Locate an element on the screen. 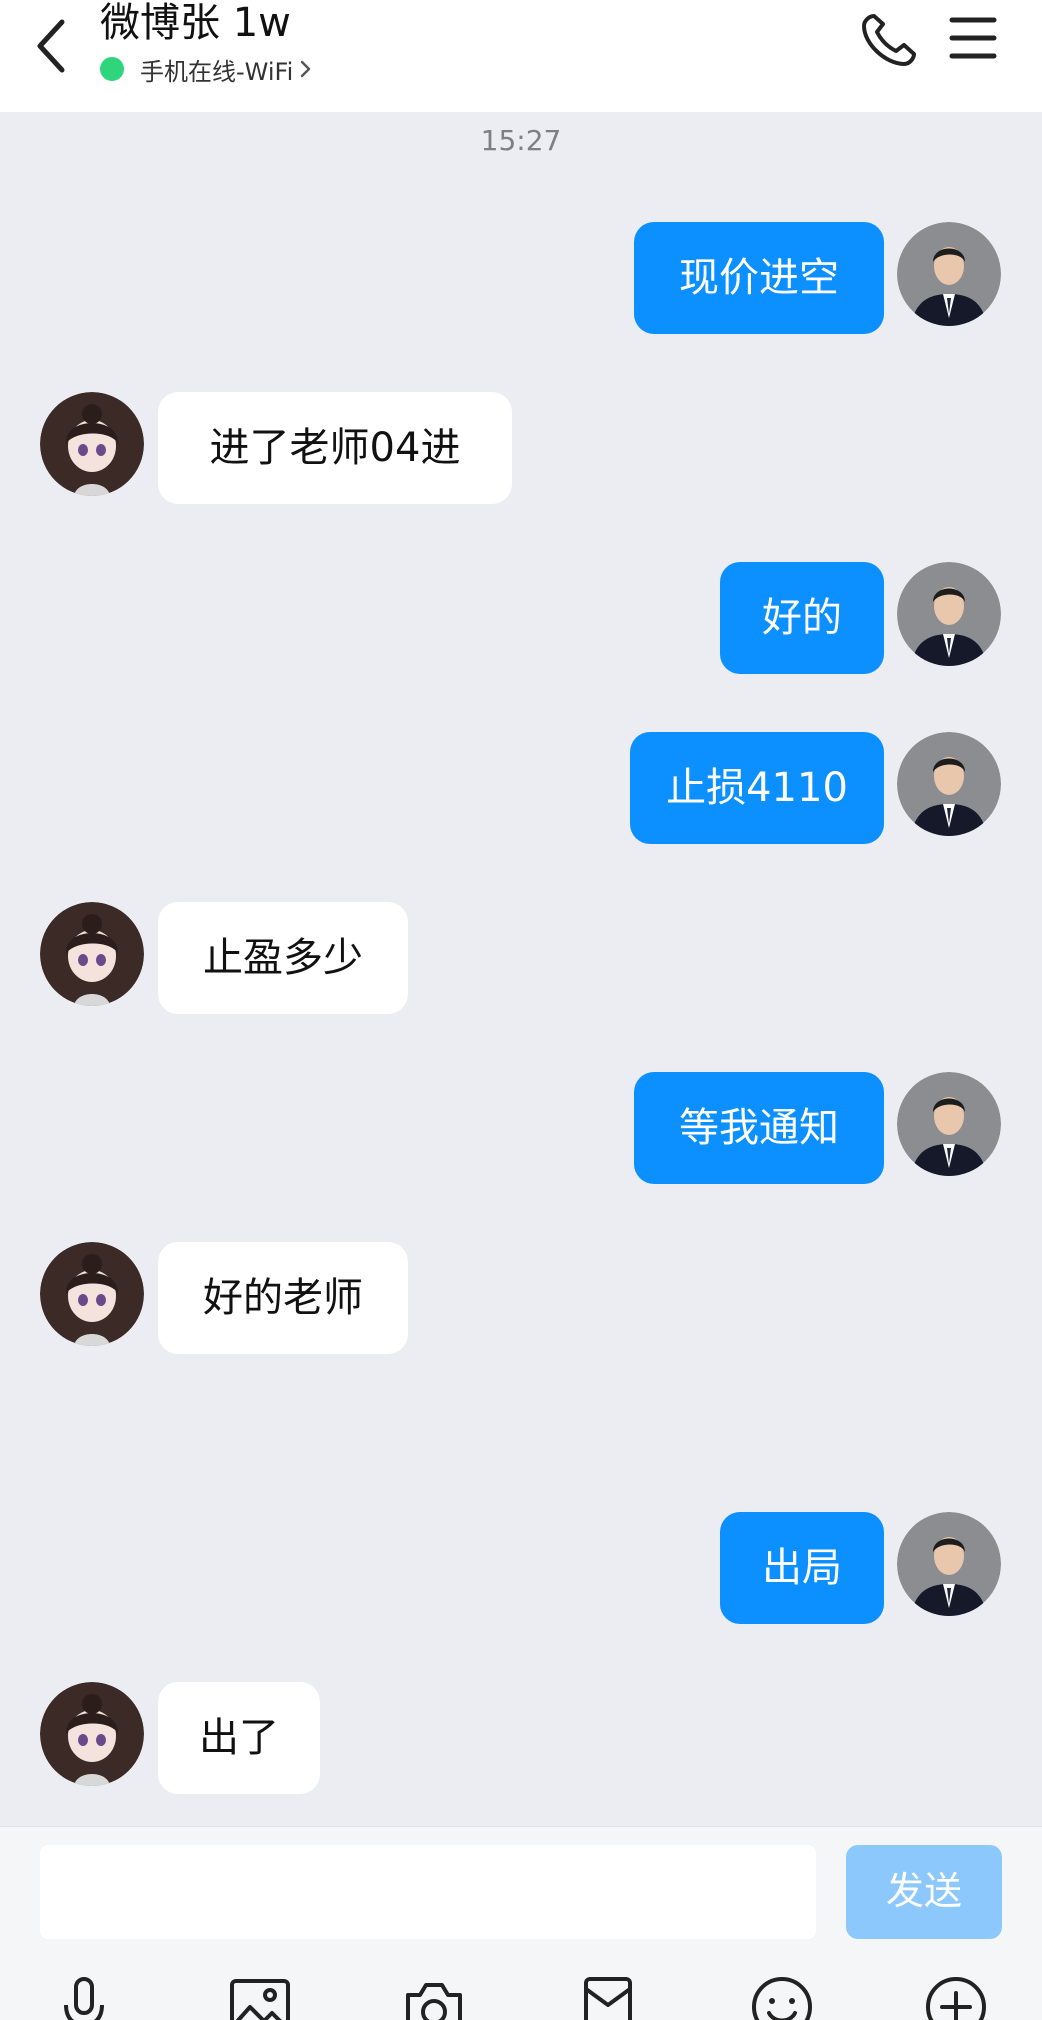 This screenshot has height=2020, width=1042. message-row: 止盈多少 is located at coordinates (521, 958).